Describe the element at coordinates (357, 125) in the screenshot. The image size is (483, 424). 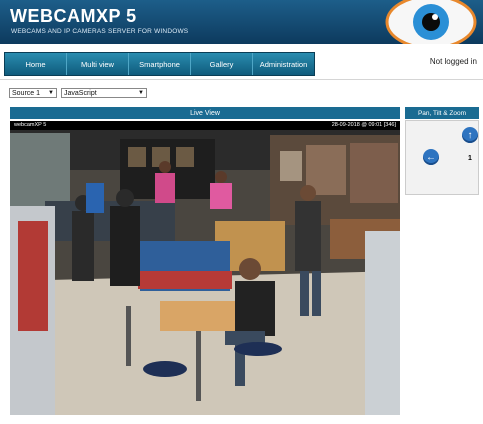
I see `camera-datetime: 28-09-2018 @ 09:01` at that location.